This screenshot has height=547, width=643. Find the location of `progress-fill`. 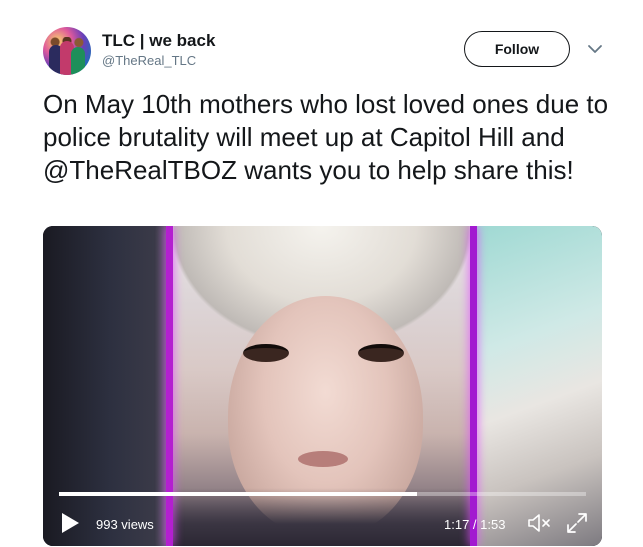

progress-fill is located at coordinates (238, 494).